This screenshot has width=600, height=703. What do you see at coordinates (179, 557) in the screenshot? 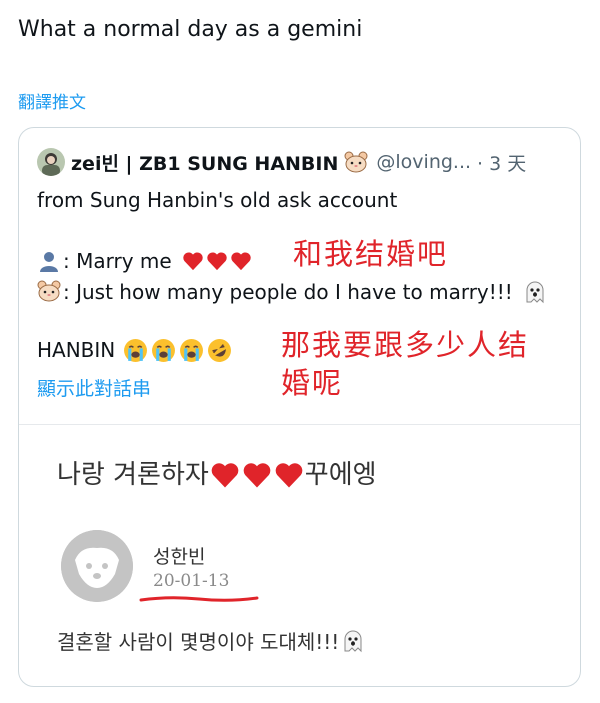
I see `ask-responder-name: 성한빈` at bounding box center [179, 557].